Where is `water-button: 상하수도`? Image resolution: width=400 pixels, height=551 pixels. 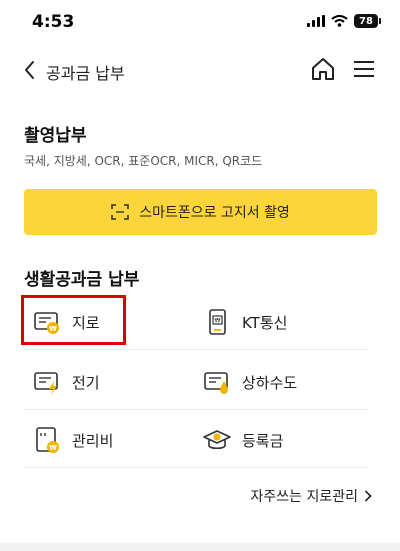
water-button: 상하수도 is located at coordinates (249, 382).